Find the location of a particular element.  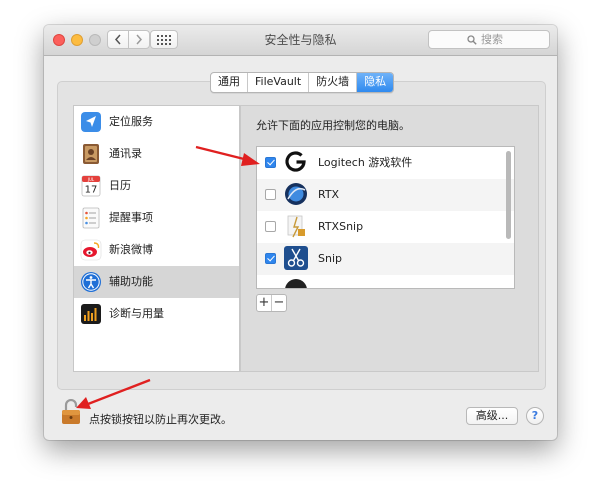

contacts-book-icon is located at coordinates (91, 154).